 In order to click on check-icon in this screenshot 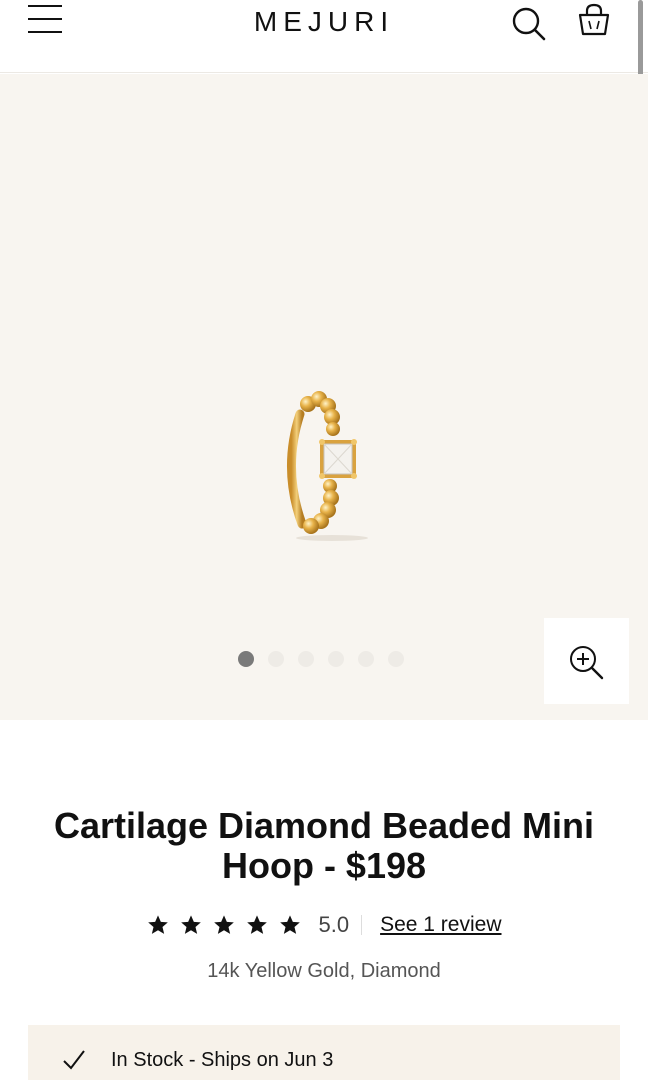, I will do `click(74, 1060)`.